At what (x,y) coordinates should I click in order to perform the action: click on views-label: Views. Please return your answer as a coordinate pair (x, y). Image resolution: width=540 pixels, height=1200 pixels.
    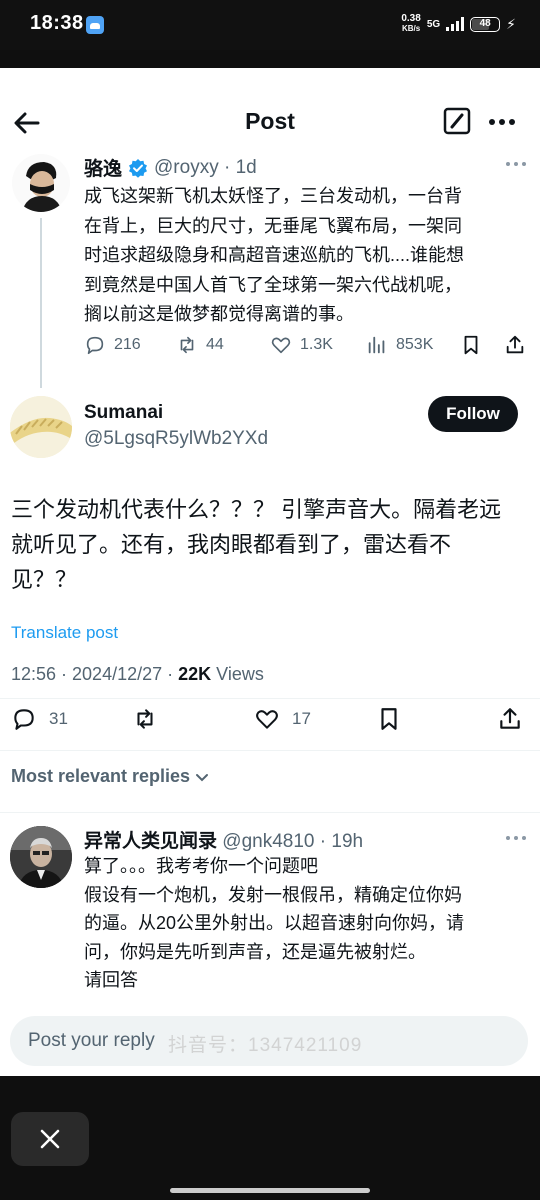
    Looking at the image, I should click on (237, 674).